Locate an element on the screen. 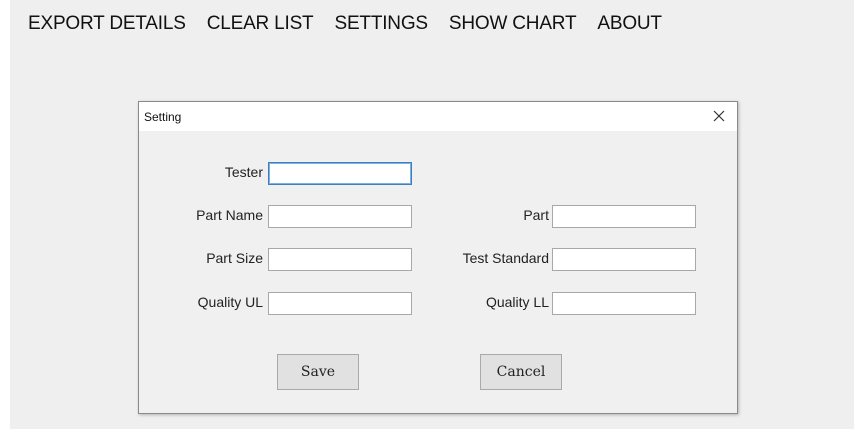 The height and width of the screenshot is (429, 854). tester-input is located at coordinates (340, 173).